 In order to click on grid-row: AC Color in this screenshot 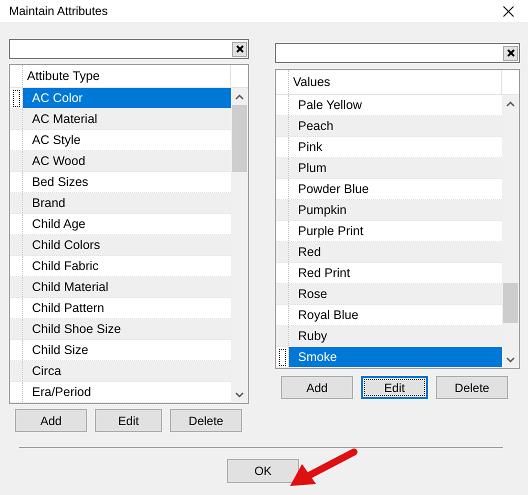, I will do `click(127, 98)`.